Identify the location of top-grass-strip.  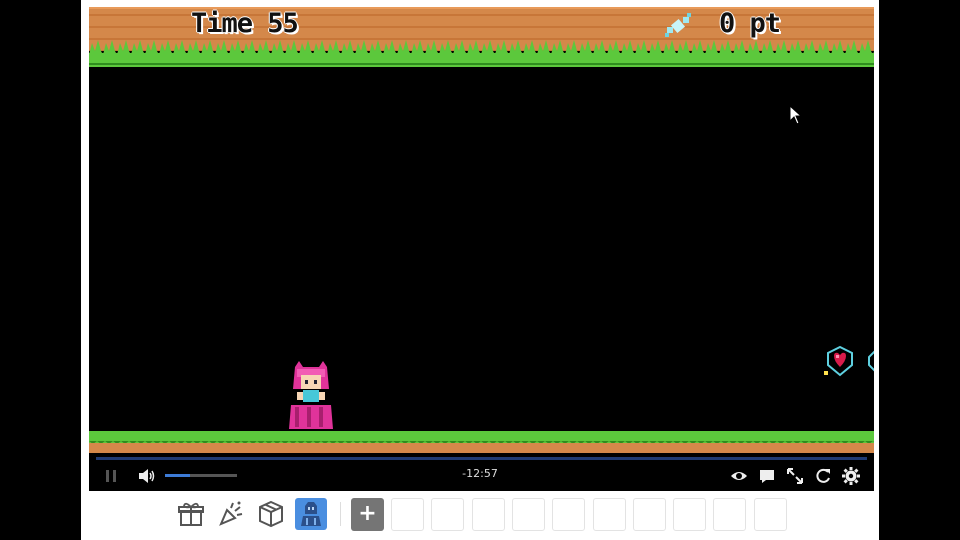
(481, 53).